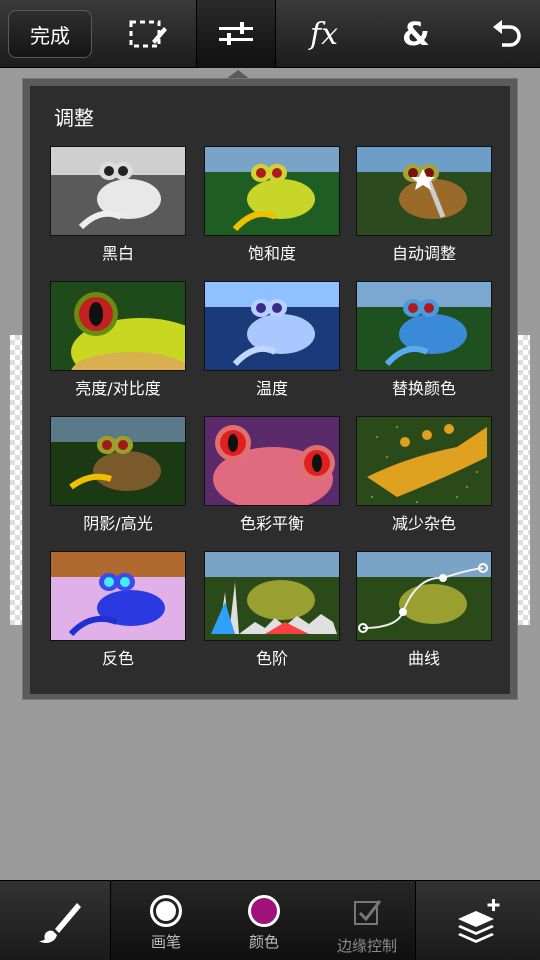 Image resolution: width=540 pixels, height=960 pixels. I want to click on checkbox-icon, so click(367, 914).